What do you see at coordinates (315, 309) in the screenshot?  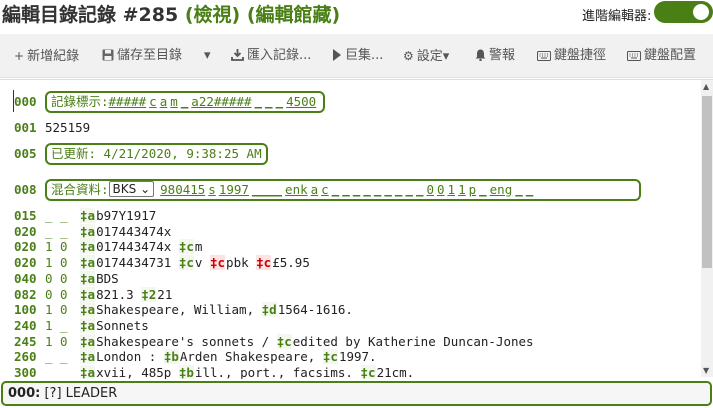 I see `subfield-value: 1564-1616.` at bounding box center [315, 309].